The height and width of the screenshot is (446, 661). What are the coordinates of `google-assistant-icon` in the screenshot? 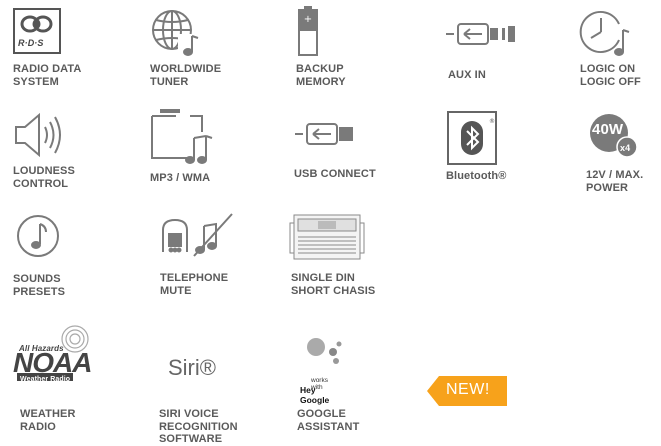 It's located at (326, 352).